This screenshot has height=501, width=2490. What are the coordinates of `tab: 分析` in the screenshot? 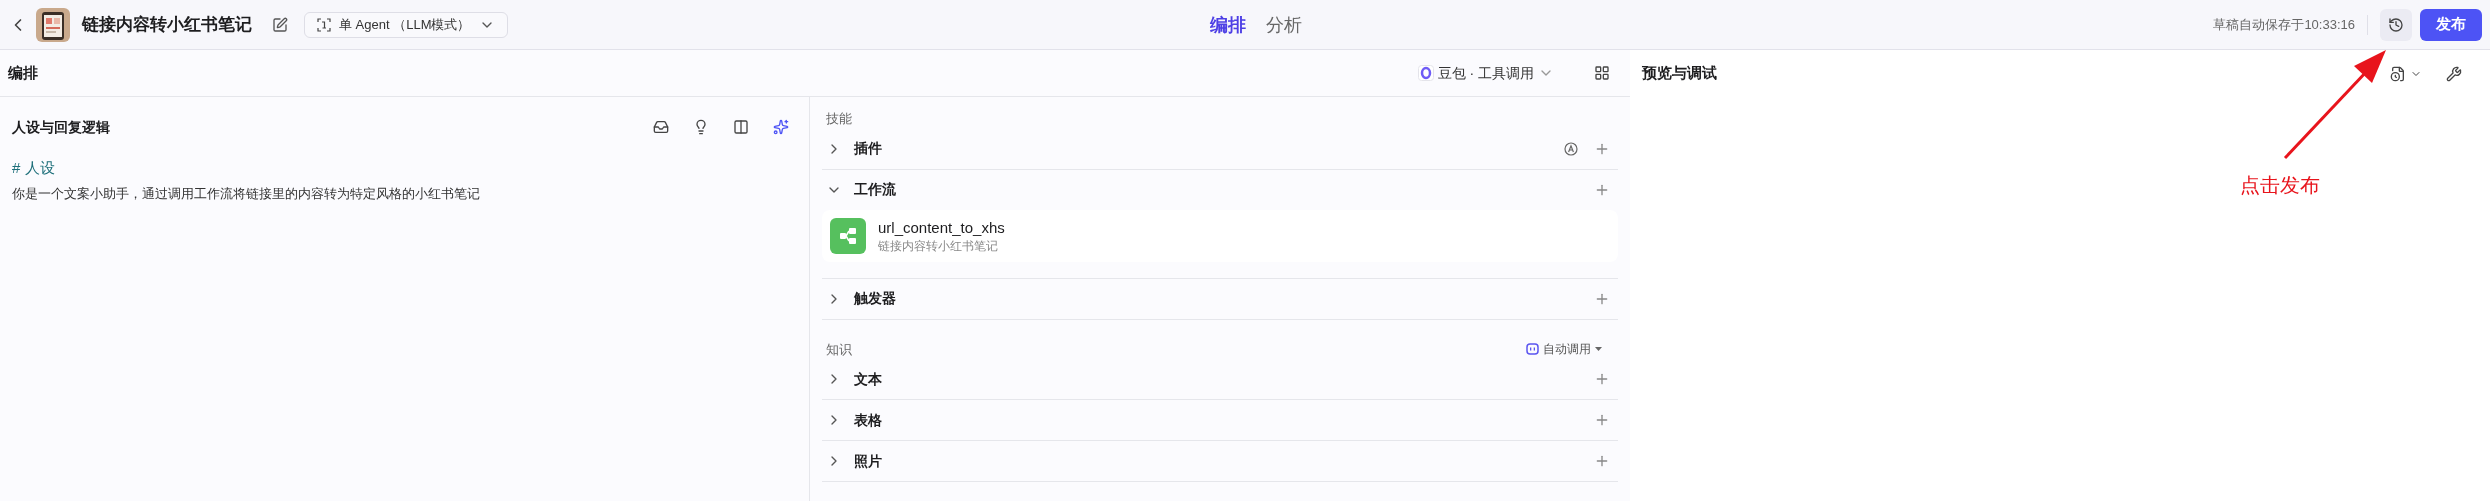 It's located at (1284, 25).